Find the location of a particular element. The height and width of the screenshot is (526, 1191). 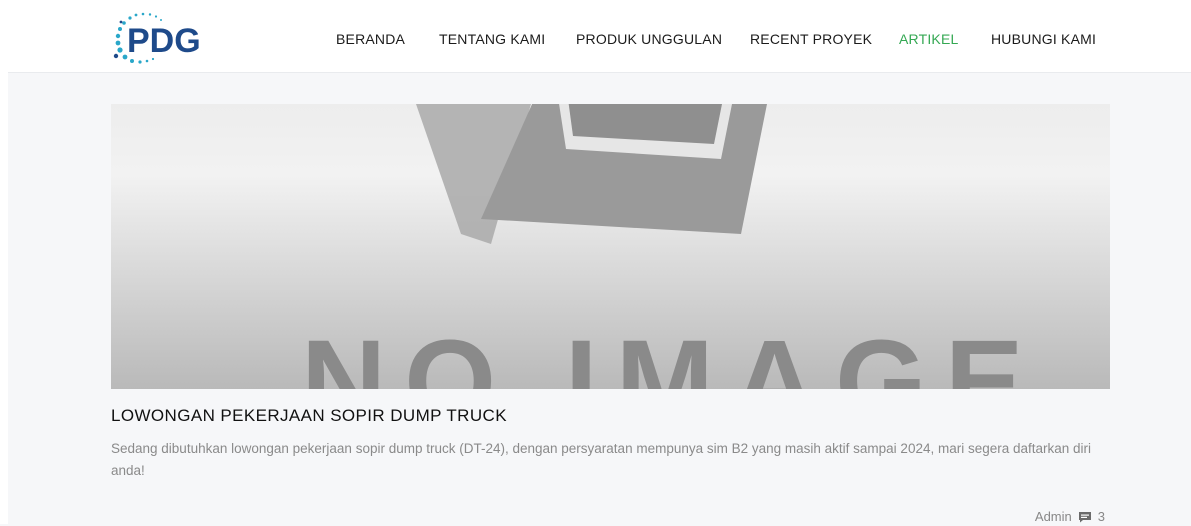

page-edge is located at coordinates (4, 298).